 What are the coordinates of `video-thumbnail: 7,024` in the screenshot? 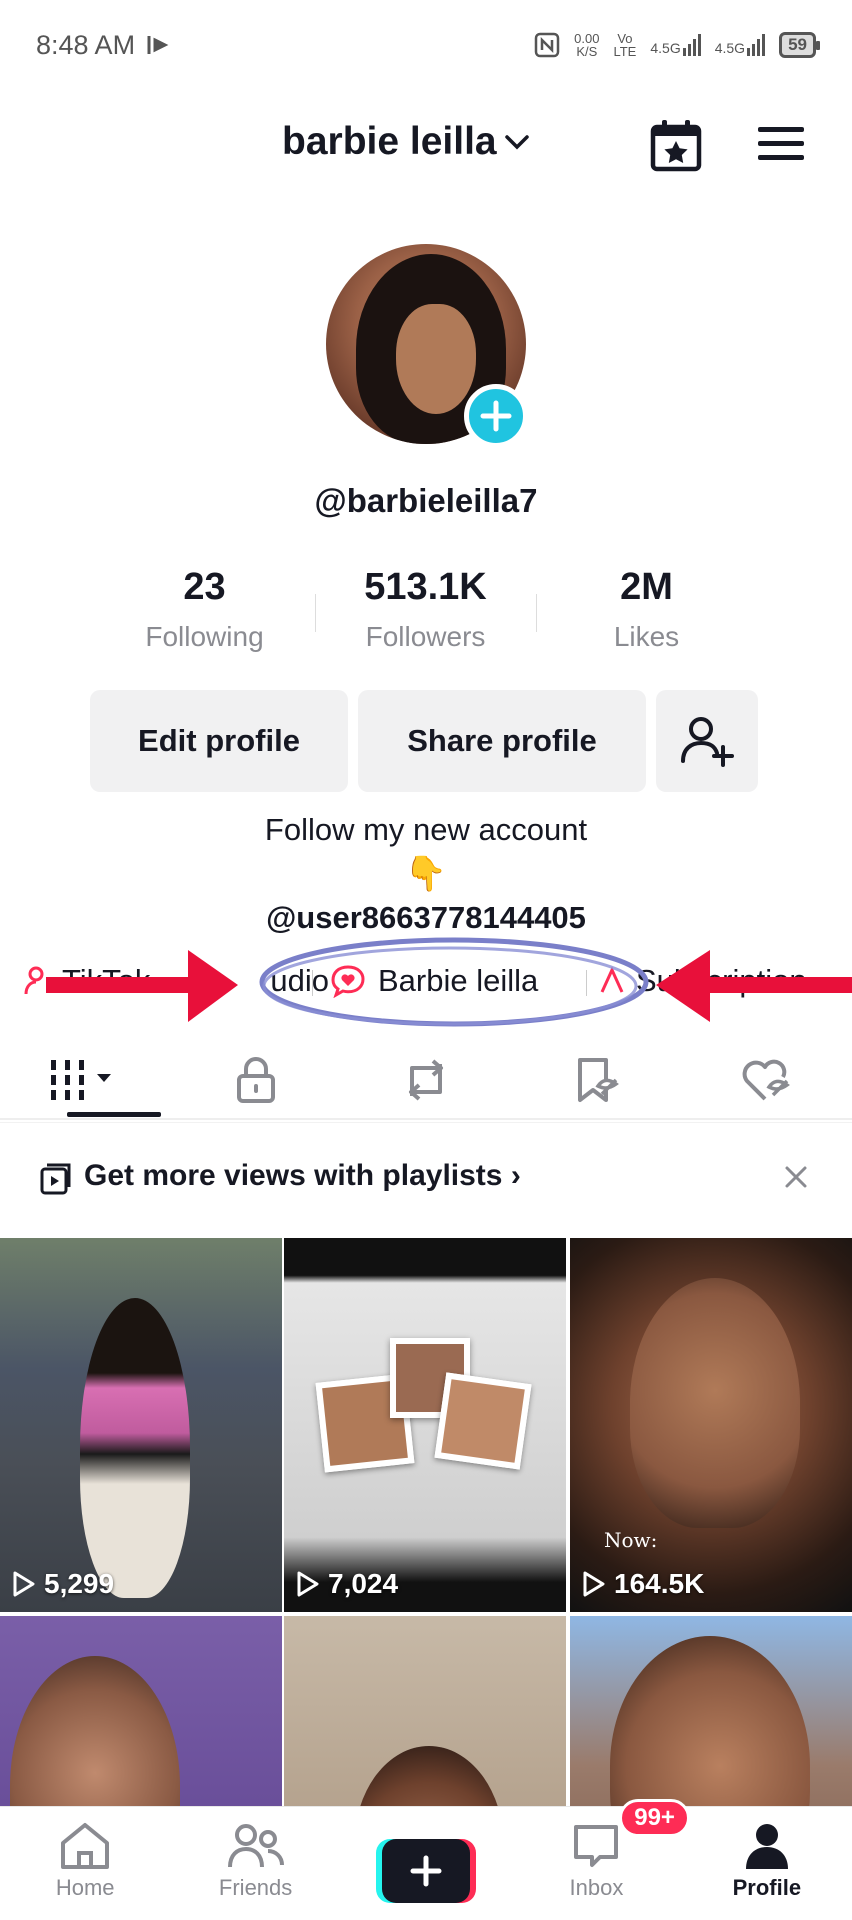 It's located at (425, 1425).